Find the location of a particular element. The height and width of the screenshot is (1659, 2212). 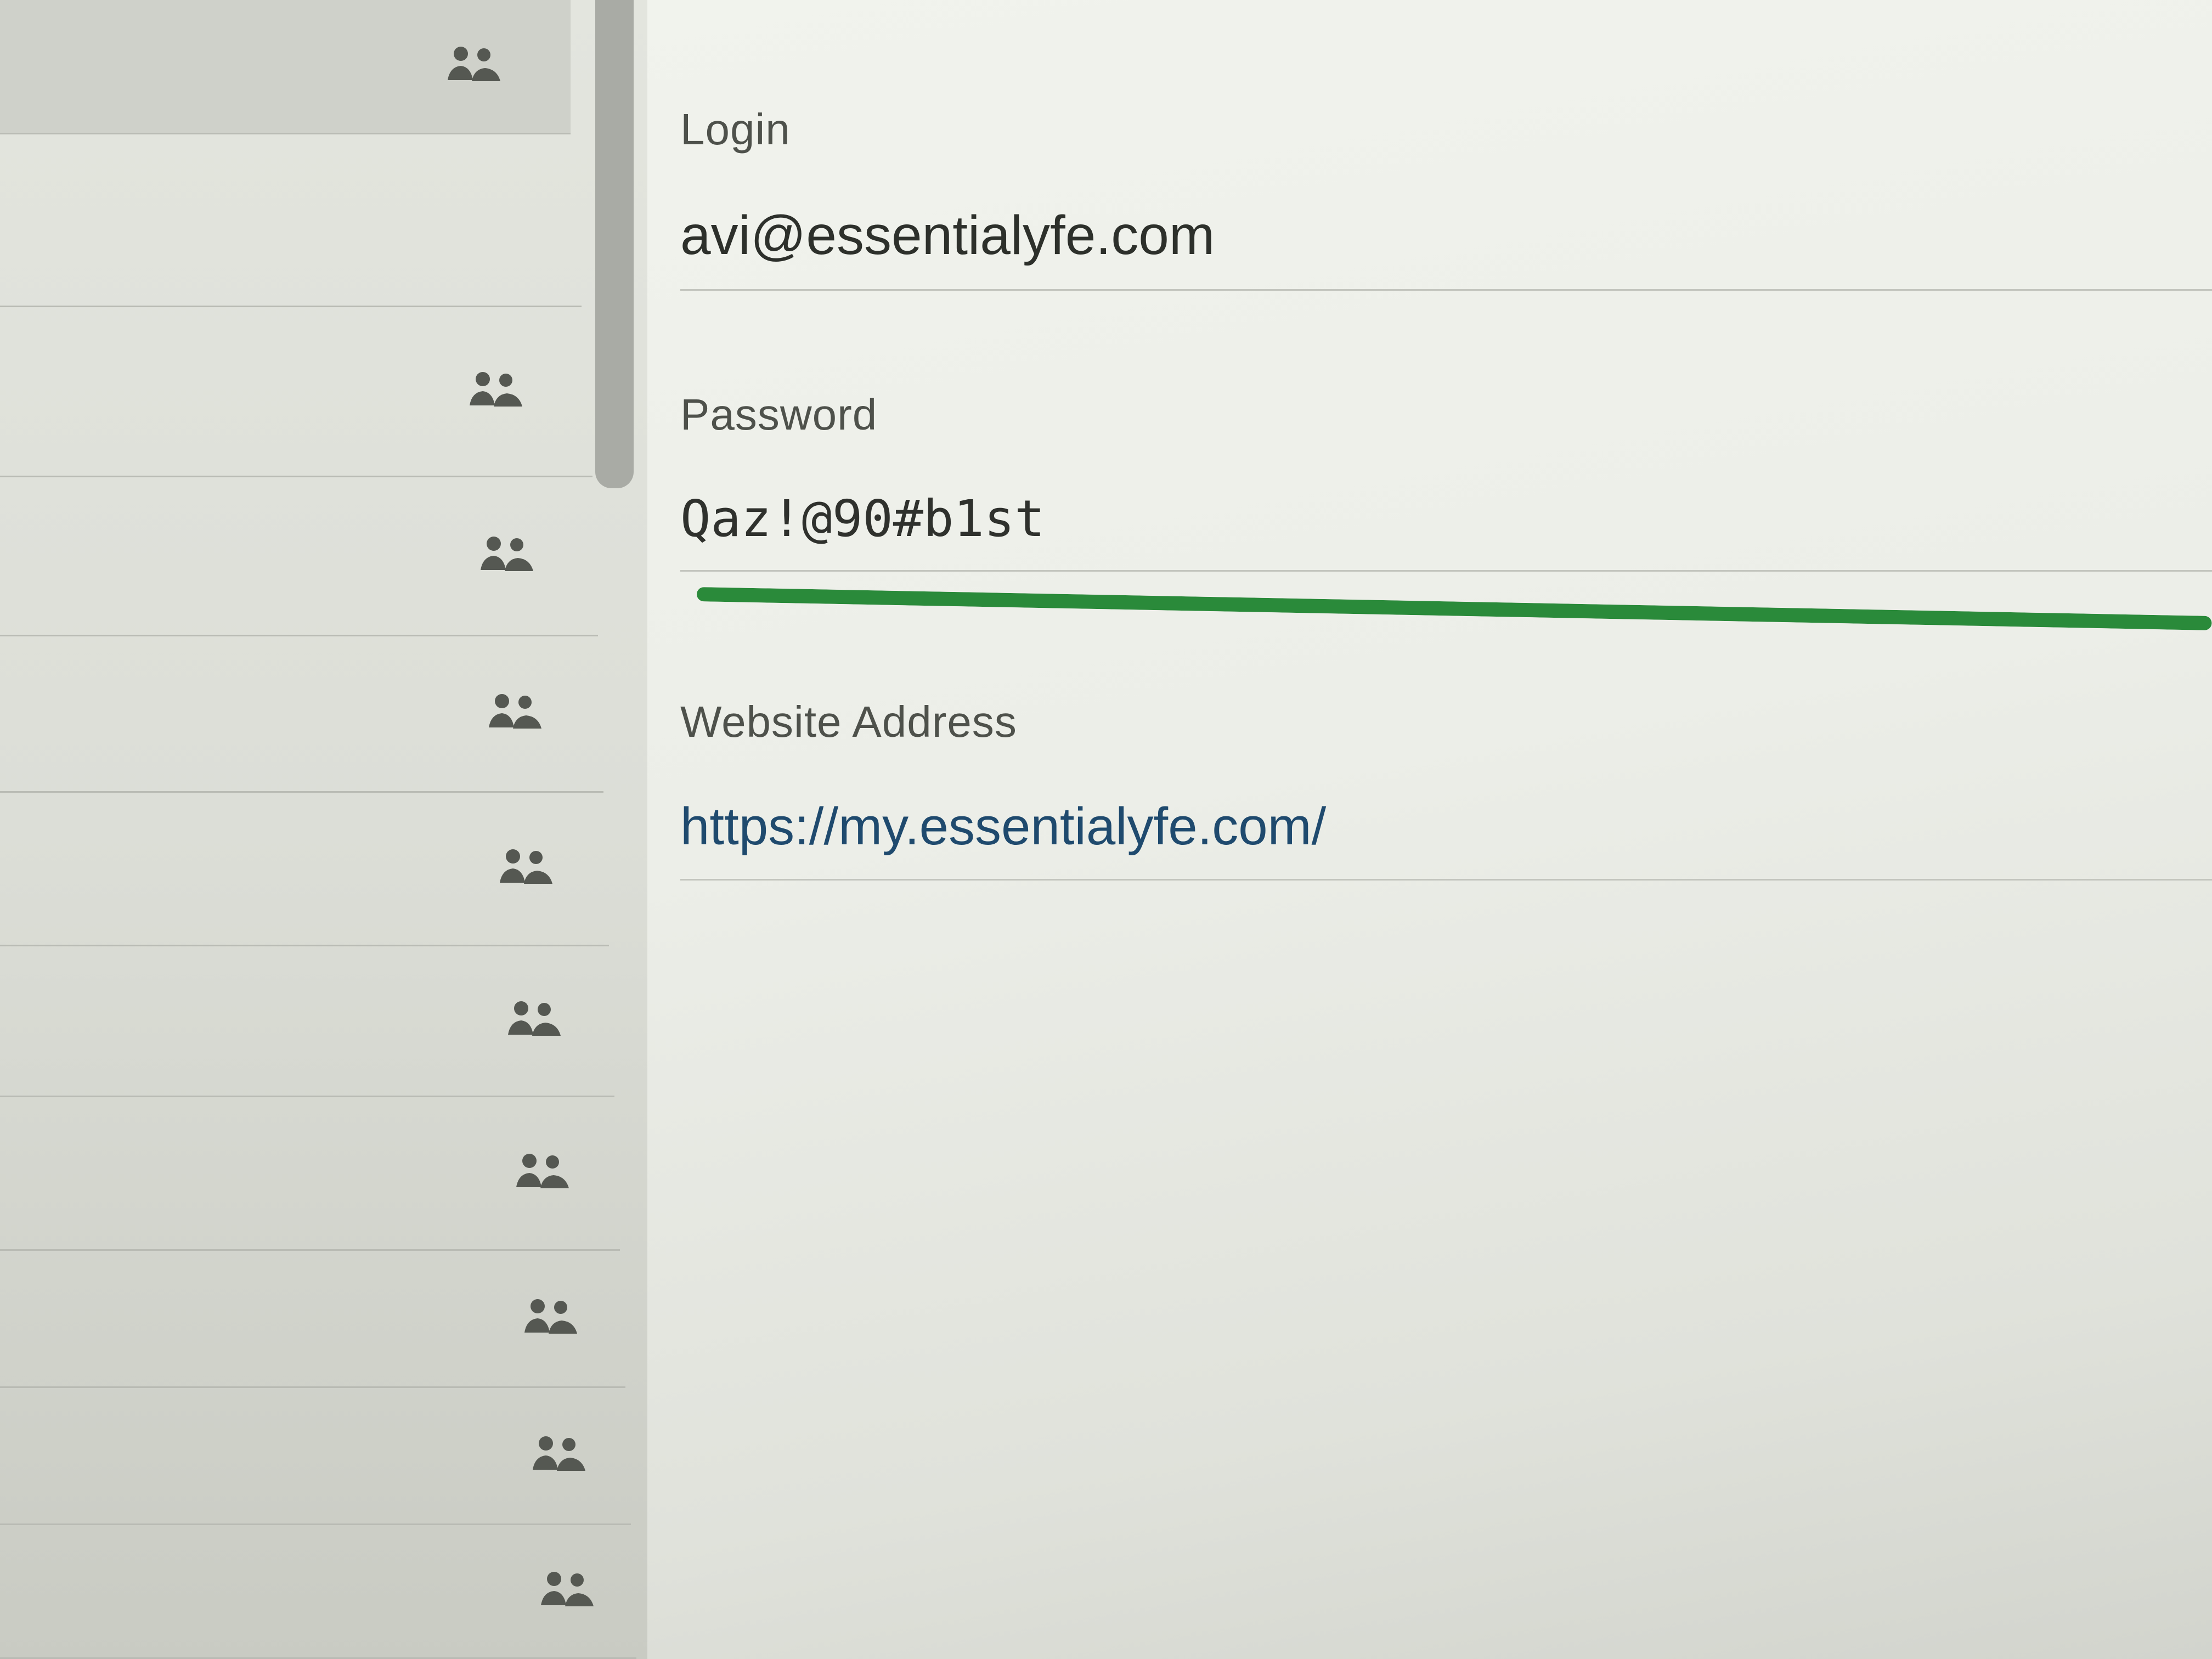

password-strength-fill is located at coordinates (1454, 609).